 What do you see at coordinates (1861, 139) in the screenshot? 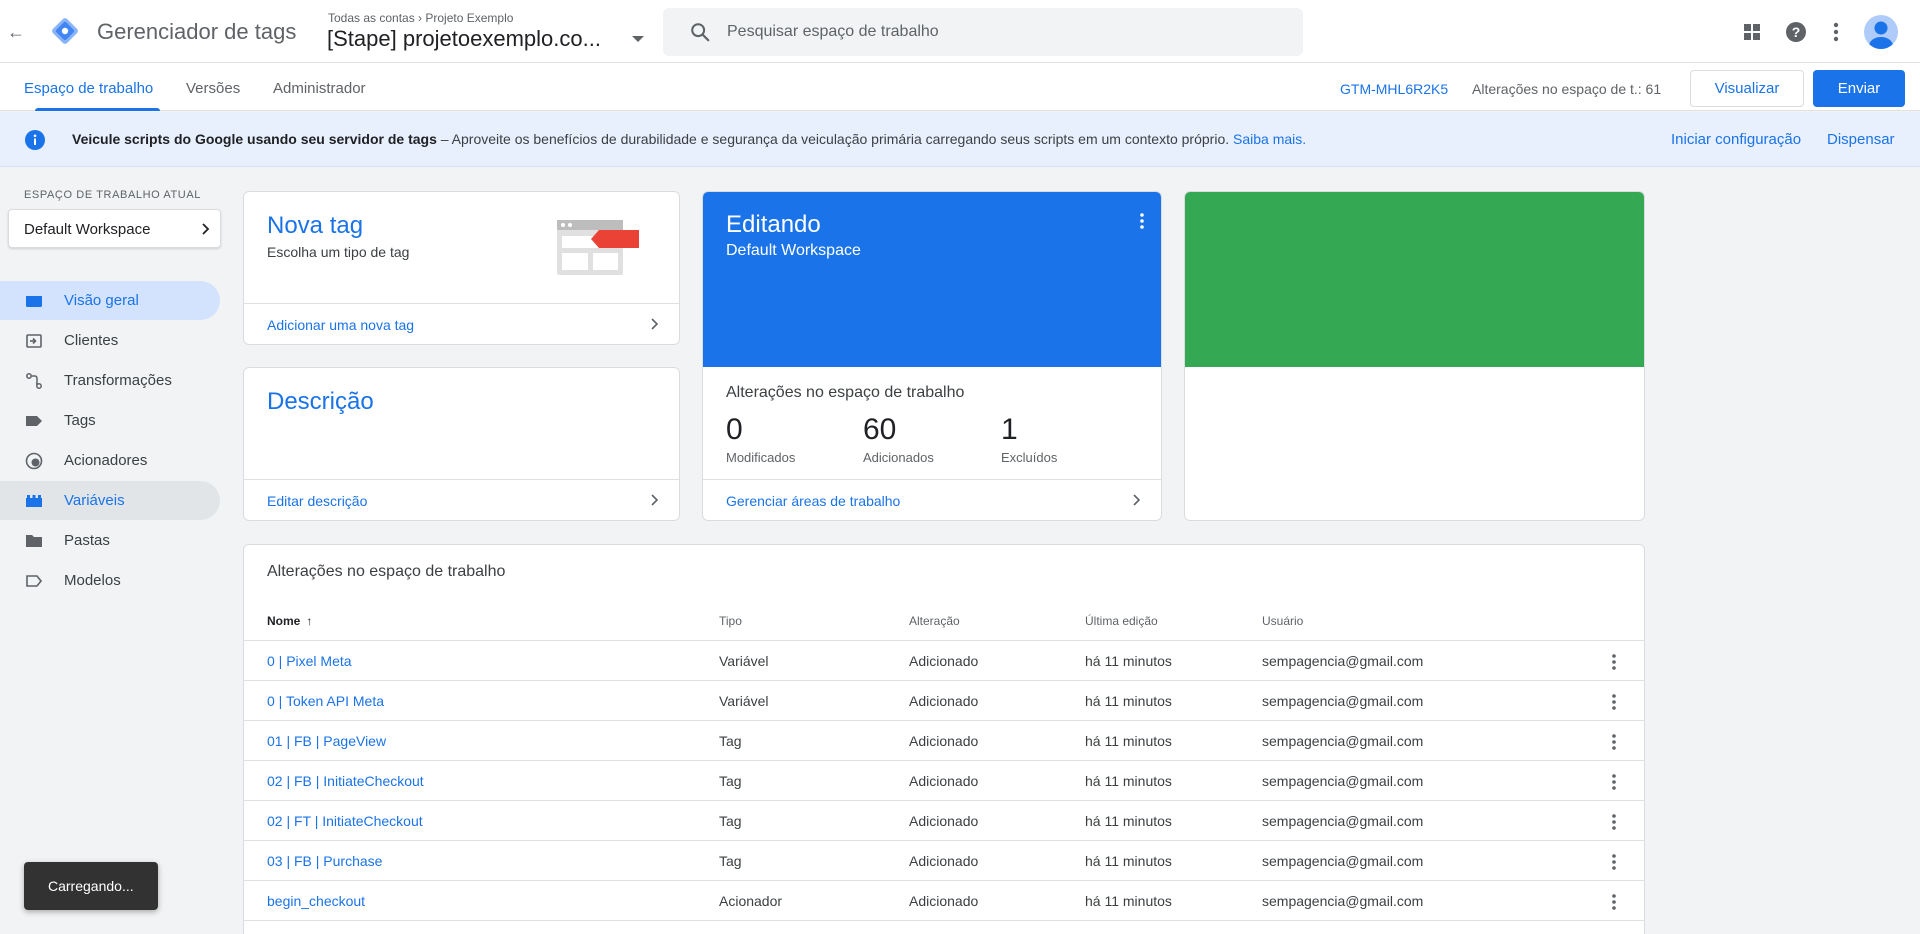
I see `dismiss-banner-button: Dispensar` at bounding box center [1861, 139].